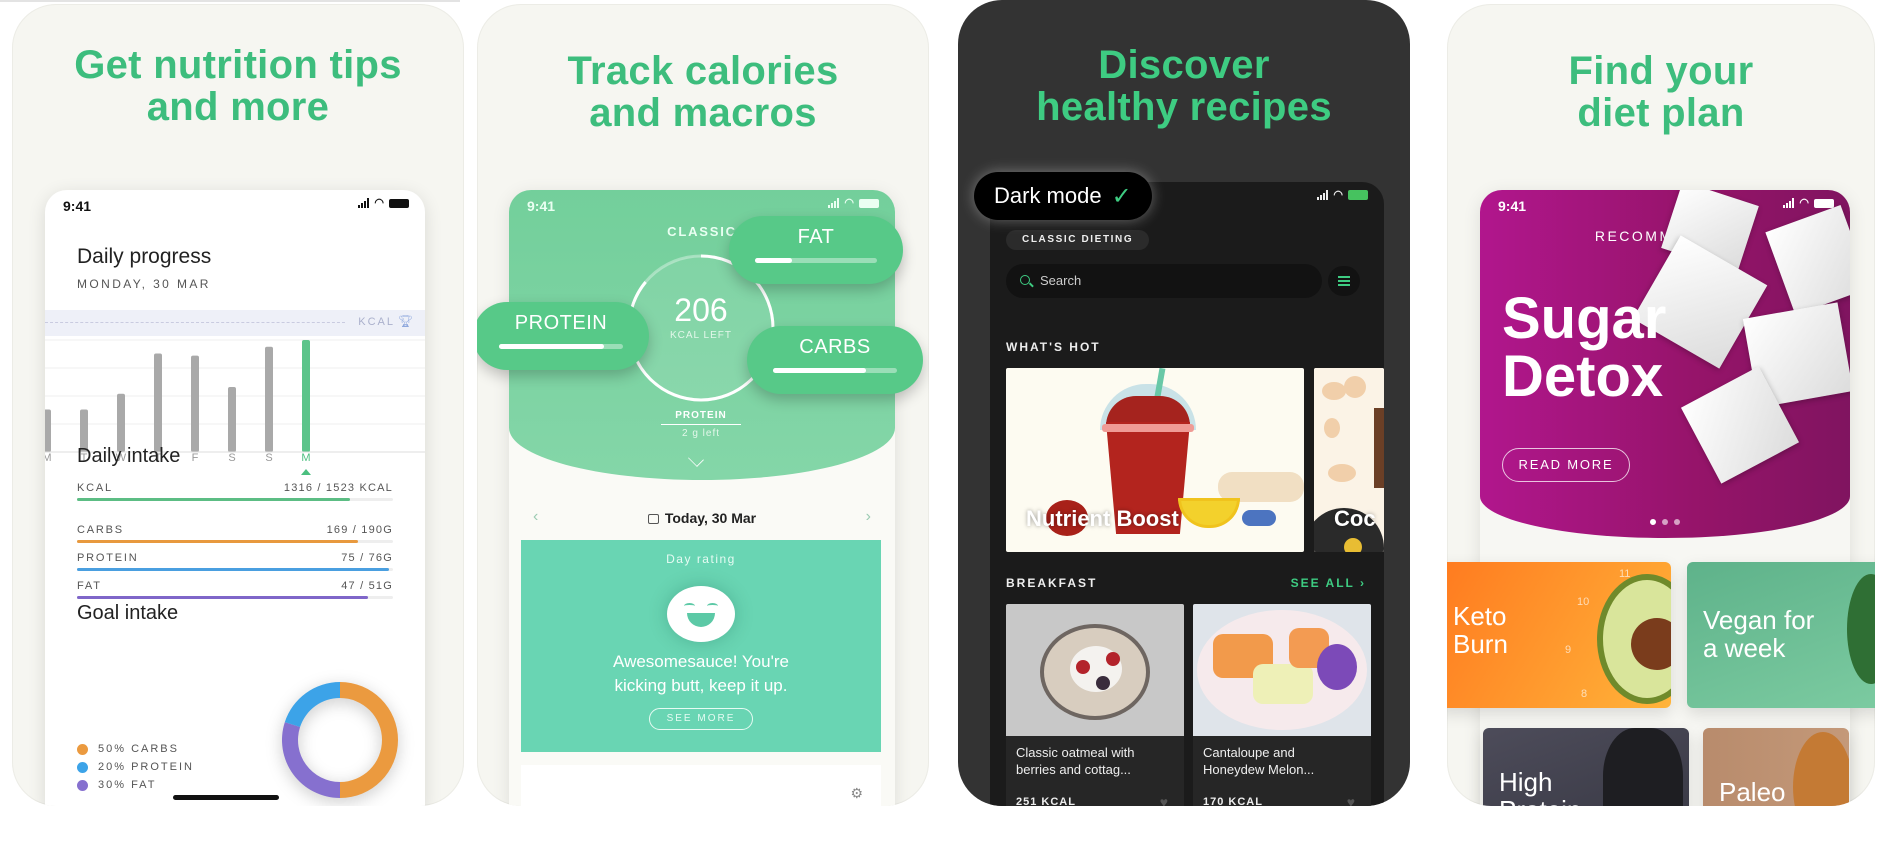 This screenshot has height=850, width=1898. I want to click on melon-photo, so click(1282, 670).